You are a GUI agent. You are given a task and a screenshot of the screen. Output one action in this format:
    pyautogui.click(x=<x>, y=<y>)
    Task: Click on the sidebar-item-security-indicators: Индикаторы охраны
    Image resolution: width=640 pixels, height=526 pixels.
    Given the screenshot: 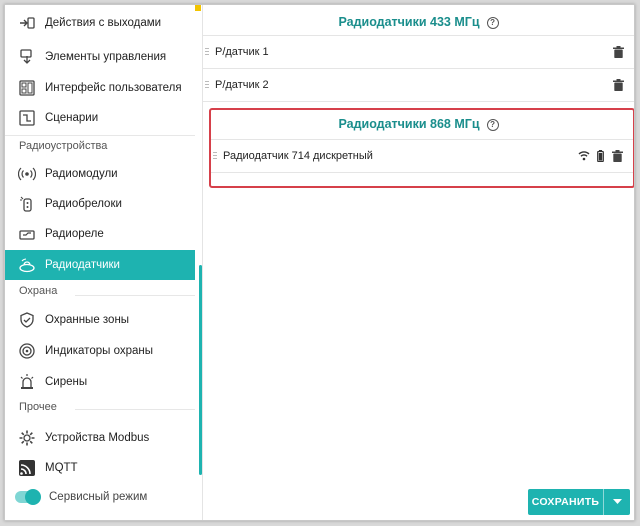 What is the action you would take?
    pyautogui.click(x=100, y=351)
    